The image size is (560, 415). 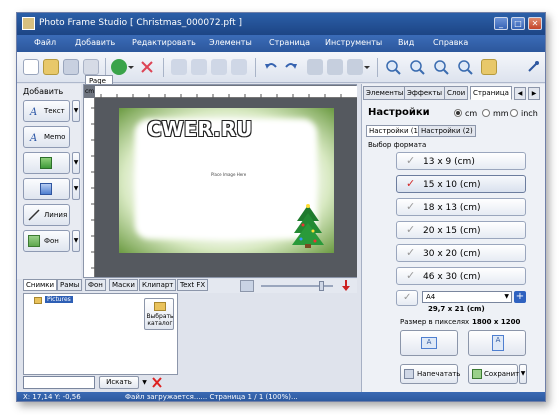 What do you see at coordinates (226, 179) in the screenshot?
I see `photo-placeholder` at bounding box center [226, 179].